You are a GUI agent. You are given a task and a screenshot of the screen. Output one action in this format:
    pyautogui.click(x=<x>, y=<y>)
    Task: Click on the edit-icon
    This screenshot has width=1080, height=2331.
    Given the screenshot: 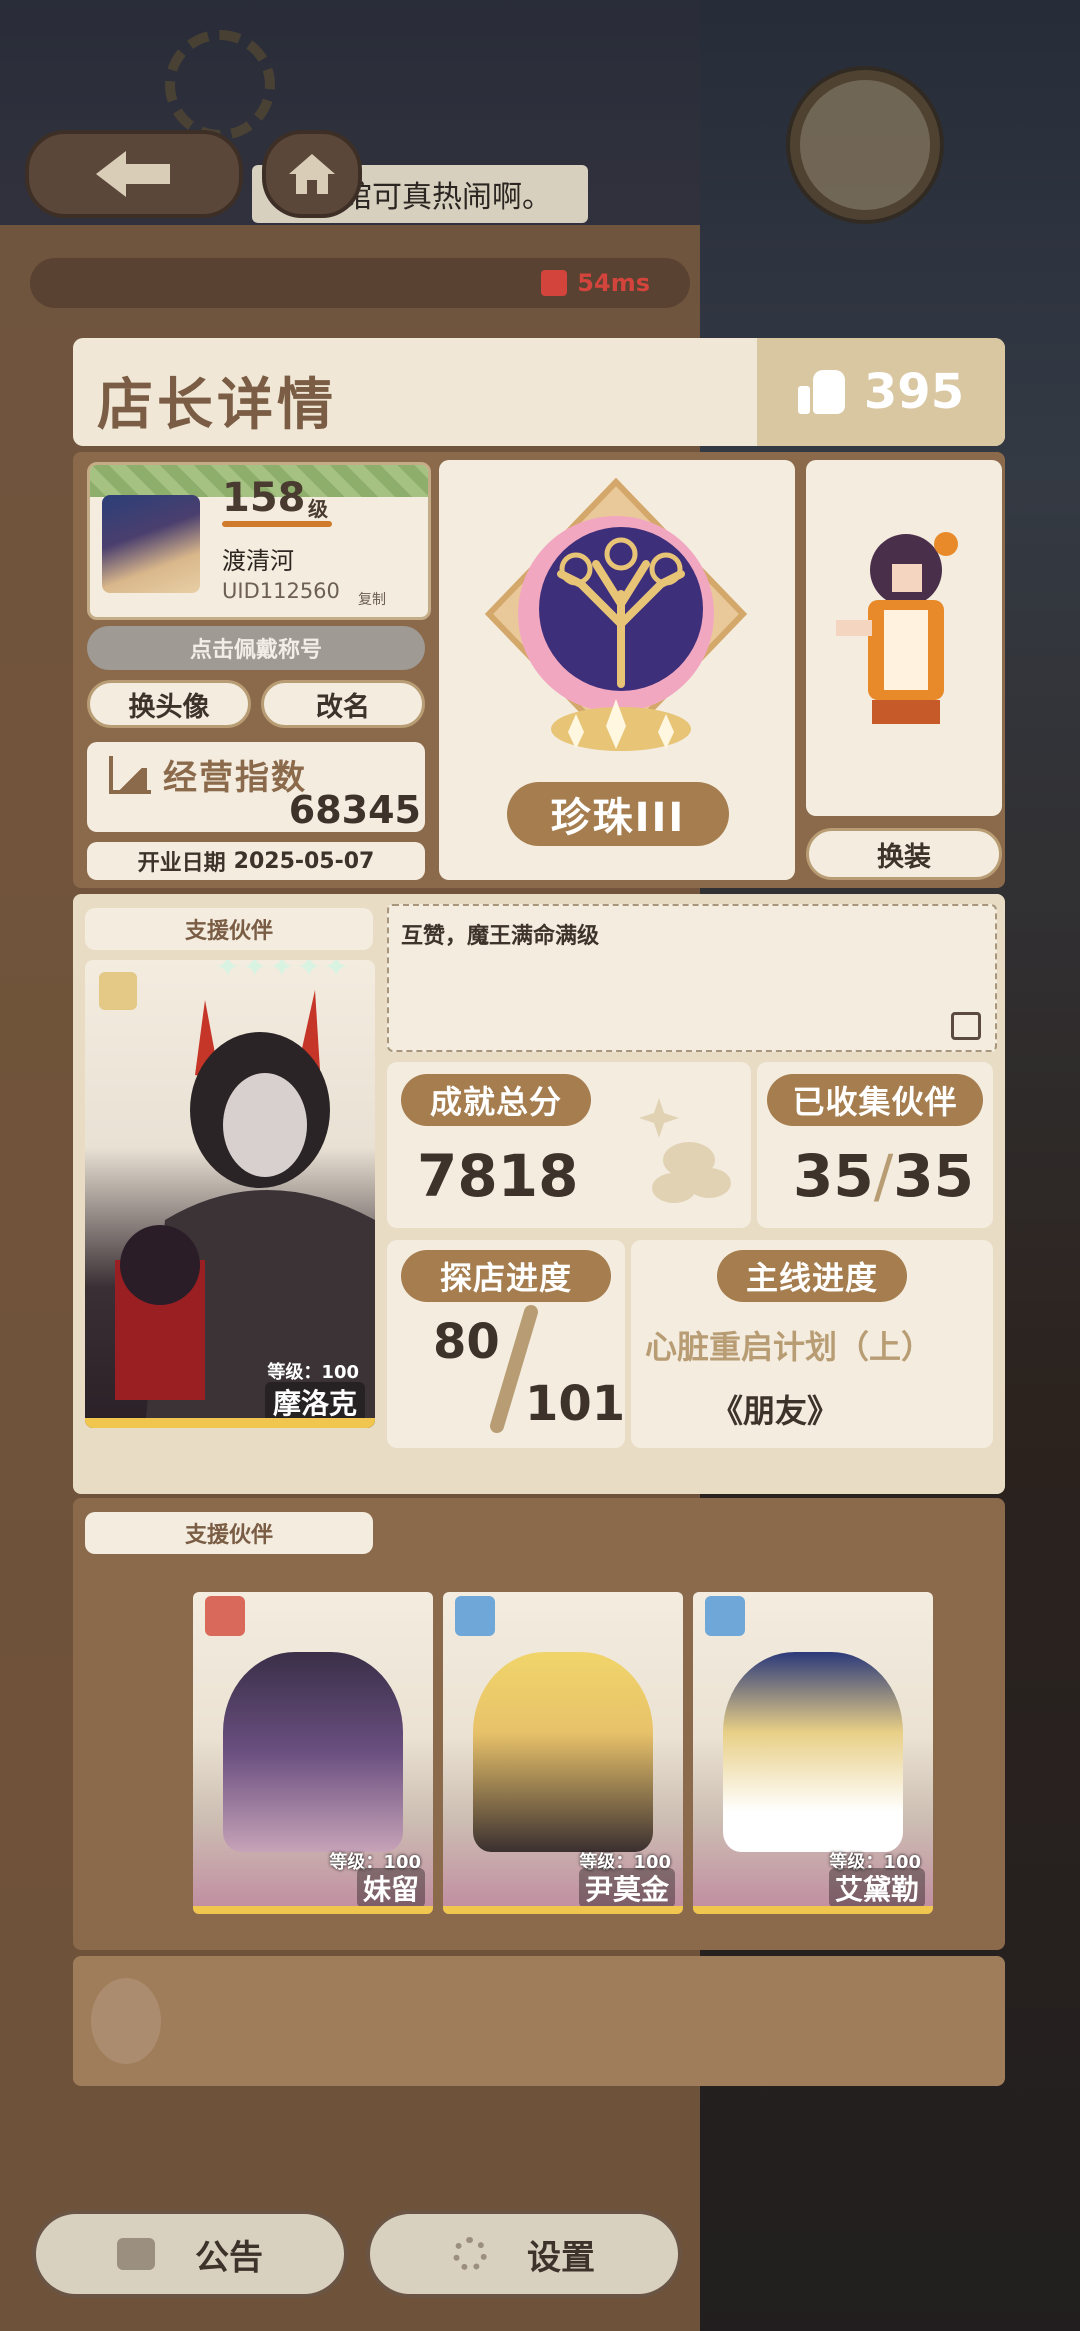 What is the action you would take?
    pyautogui.click(x=966, y=1026)
    